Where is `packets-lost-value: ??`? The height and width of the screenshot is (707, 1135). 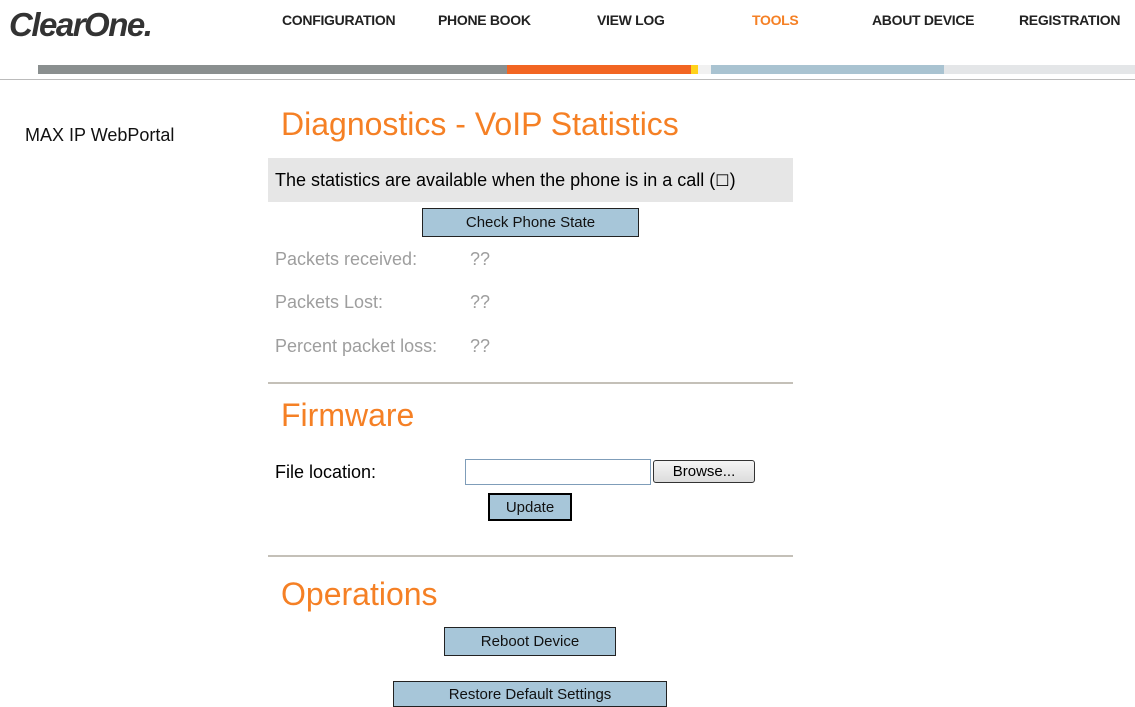
packets-lost-value: ?? is located at coordinates (480, 302).